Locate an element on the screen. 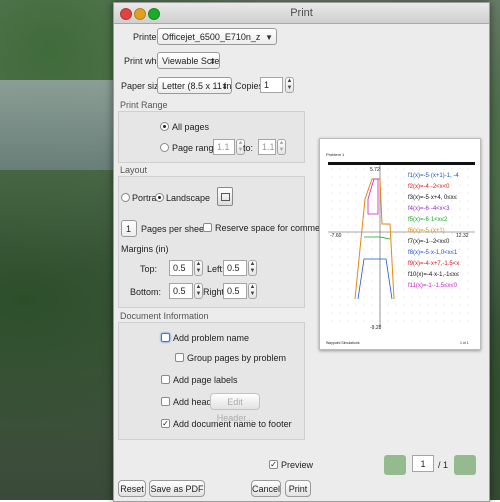 This screenshot has width=500, height=502. range-to-stepper: ▲ ▼ is located at coordinates (281, 147).